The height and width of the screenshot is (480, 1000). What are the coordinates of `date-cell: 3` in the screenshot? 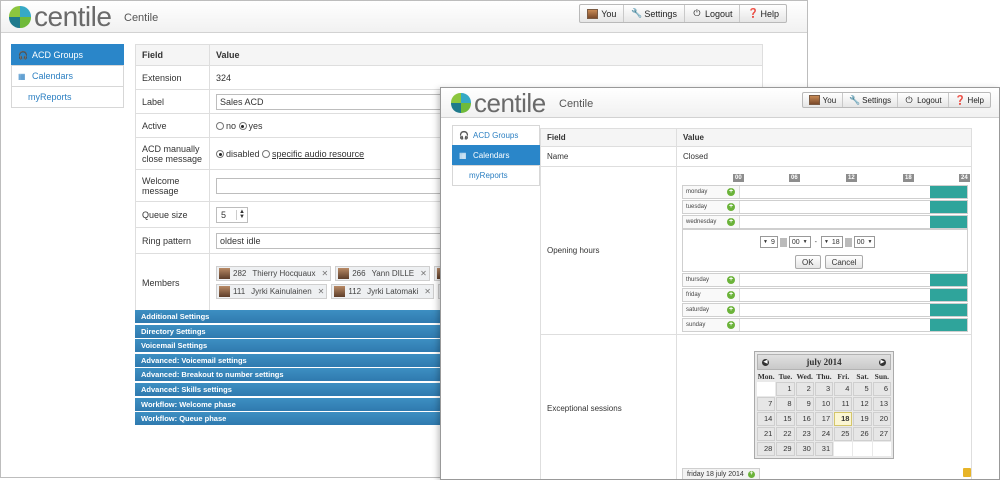 It's located at (824, 389).